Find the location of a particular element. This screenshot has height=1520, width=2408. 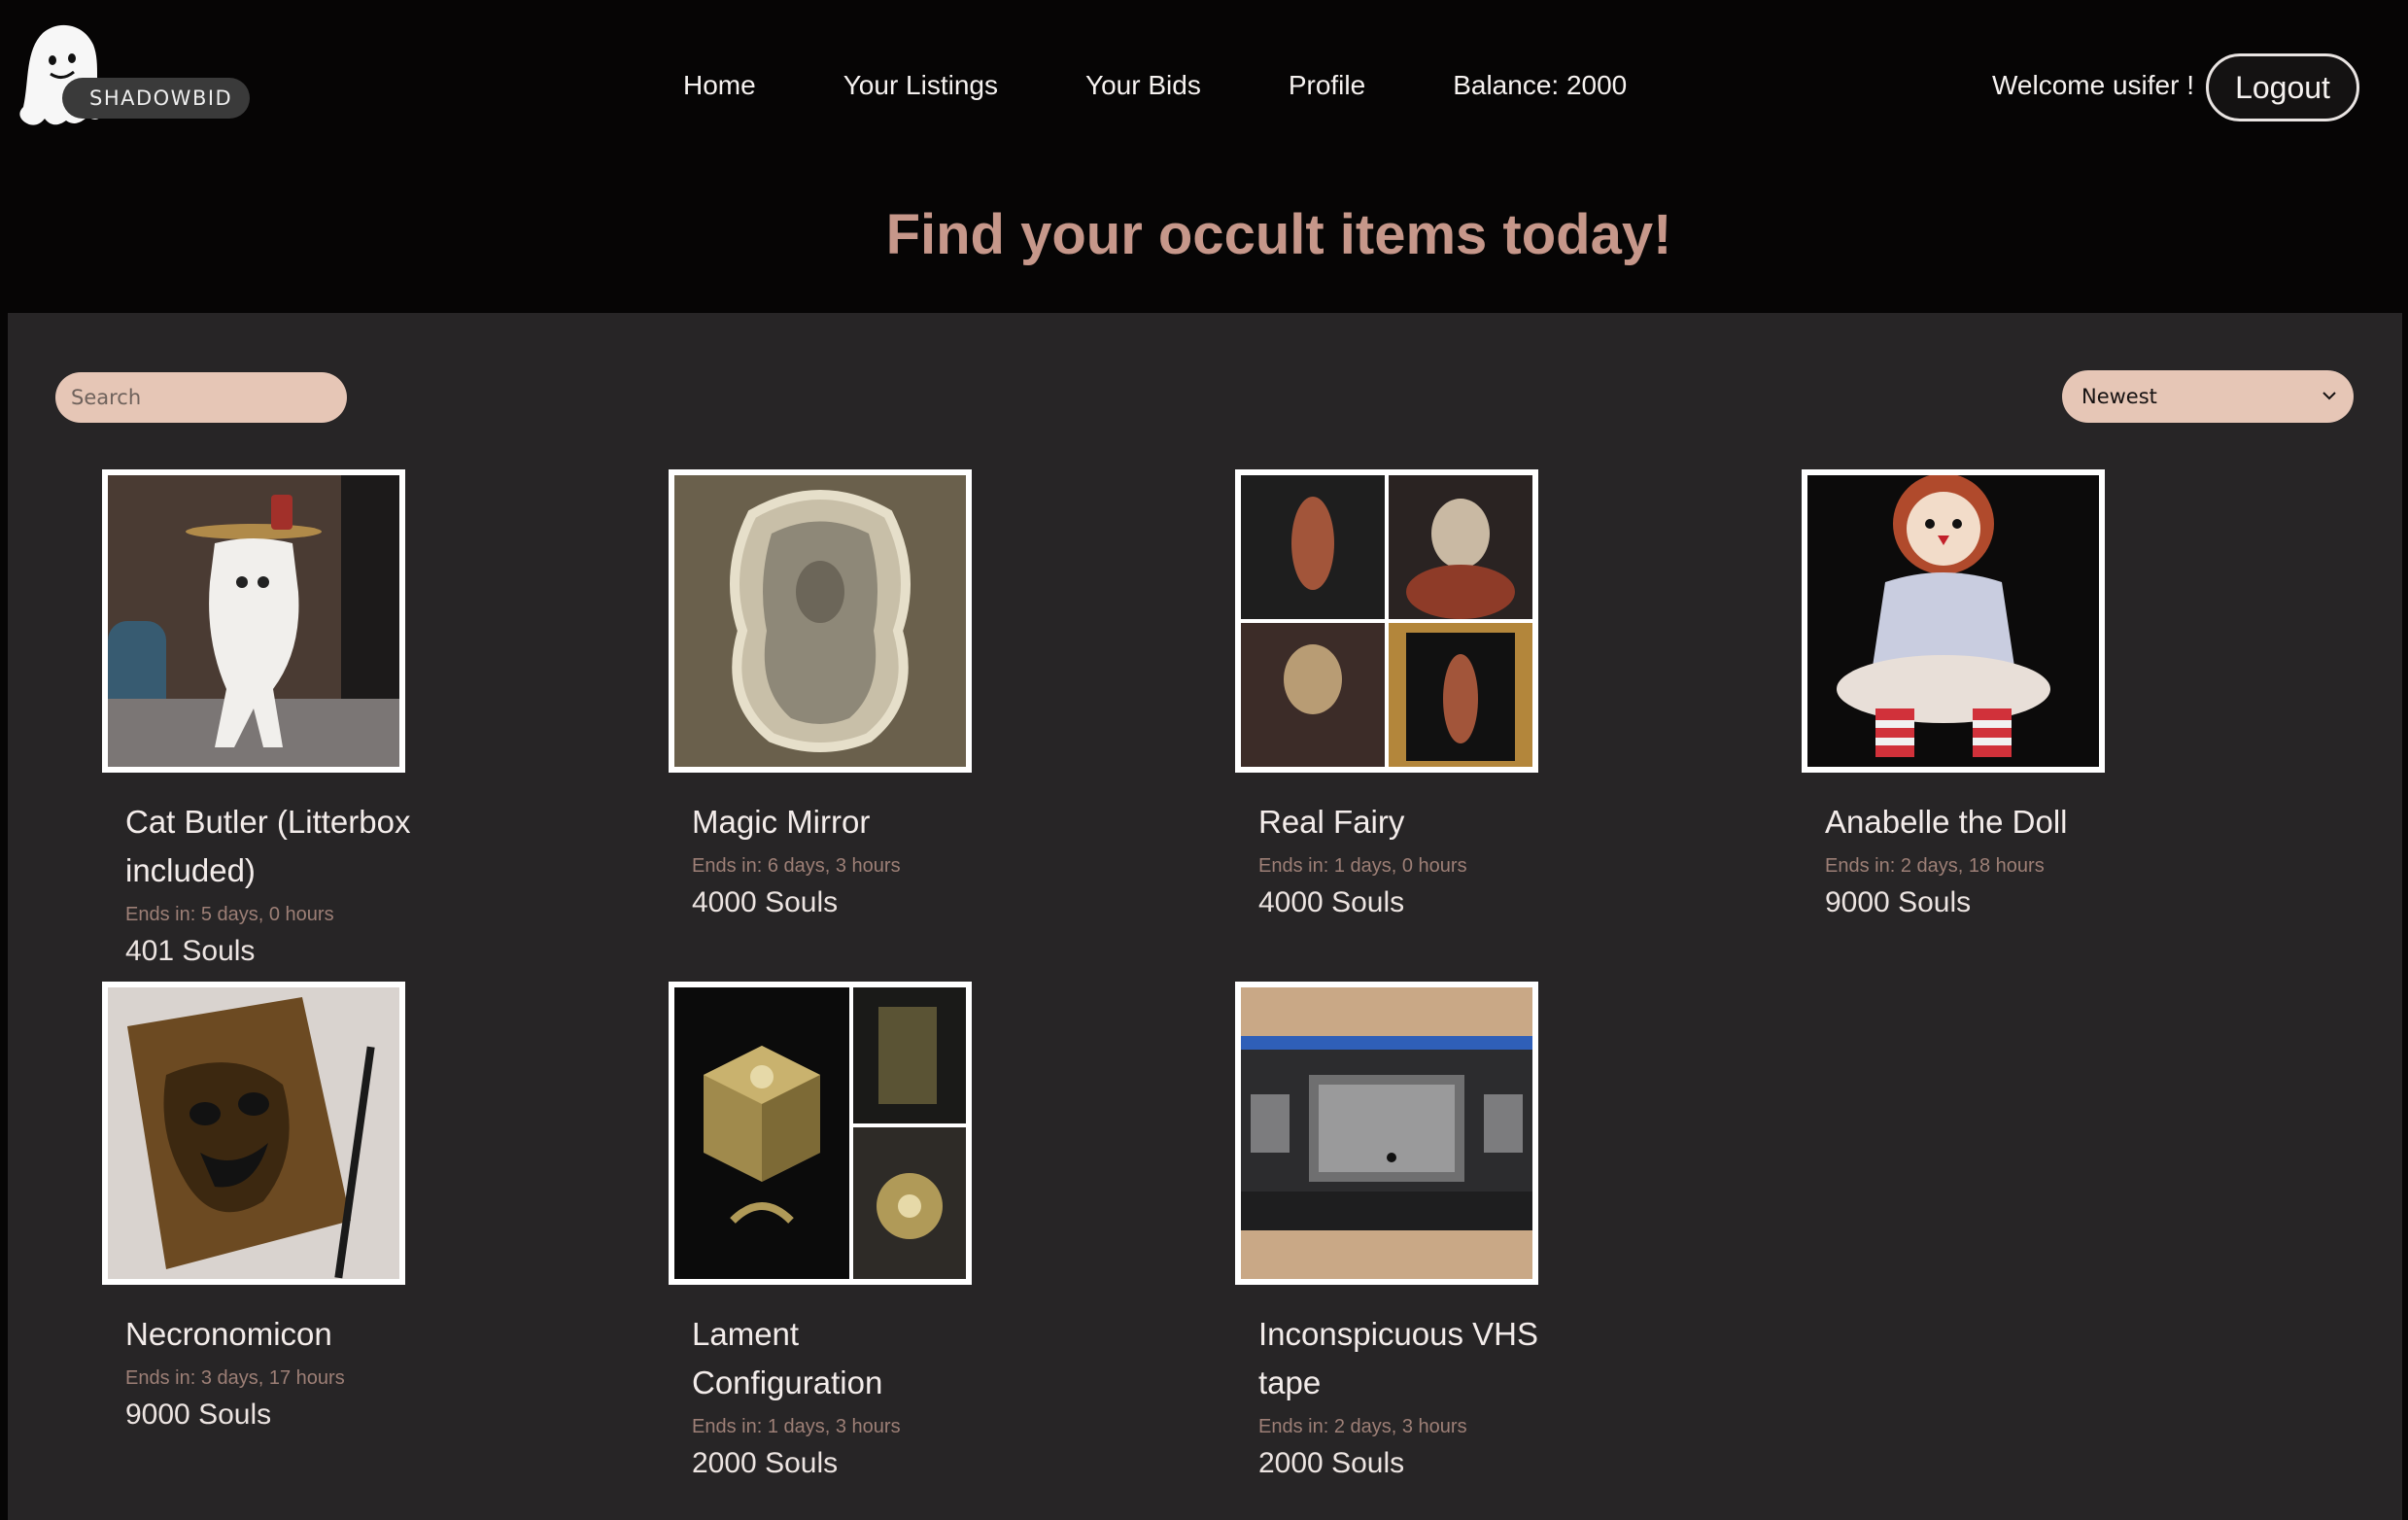

listing-title: Magic Mirror is located at coordinates (838, 822).